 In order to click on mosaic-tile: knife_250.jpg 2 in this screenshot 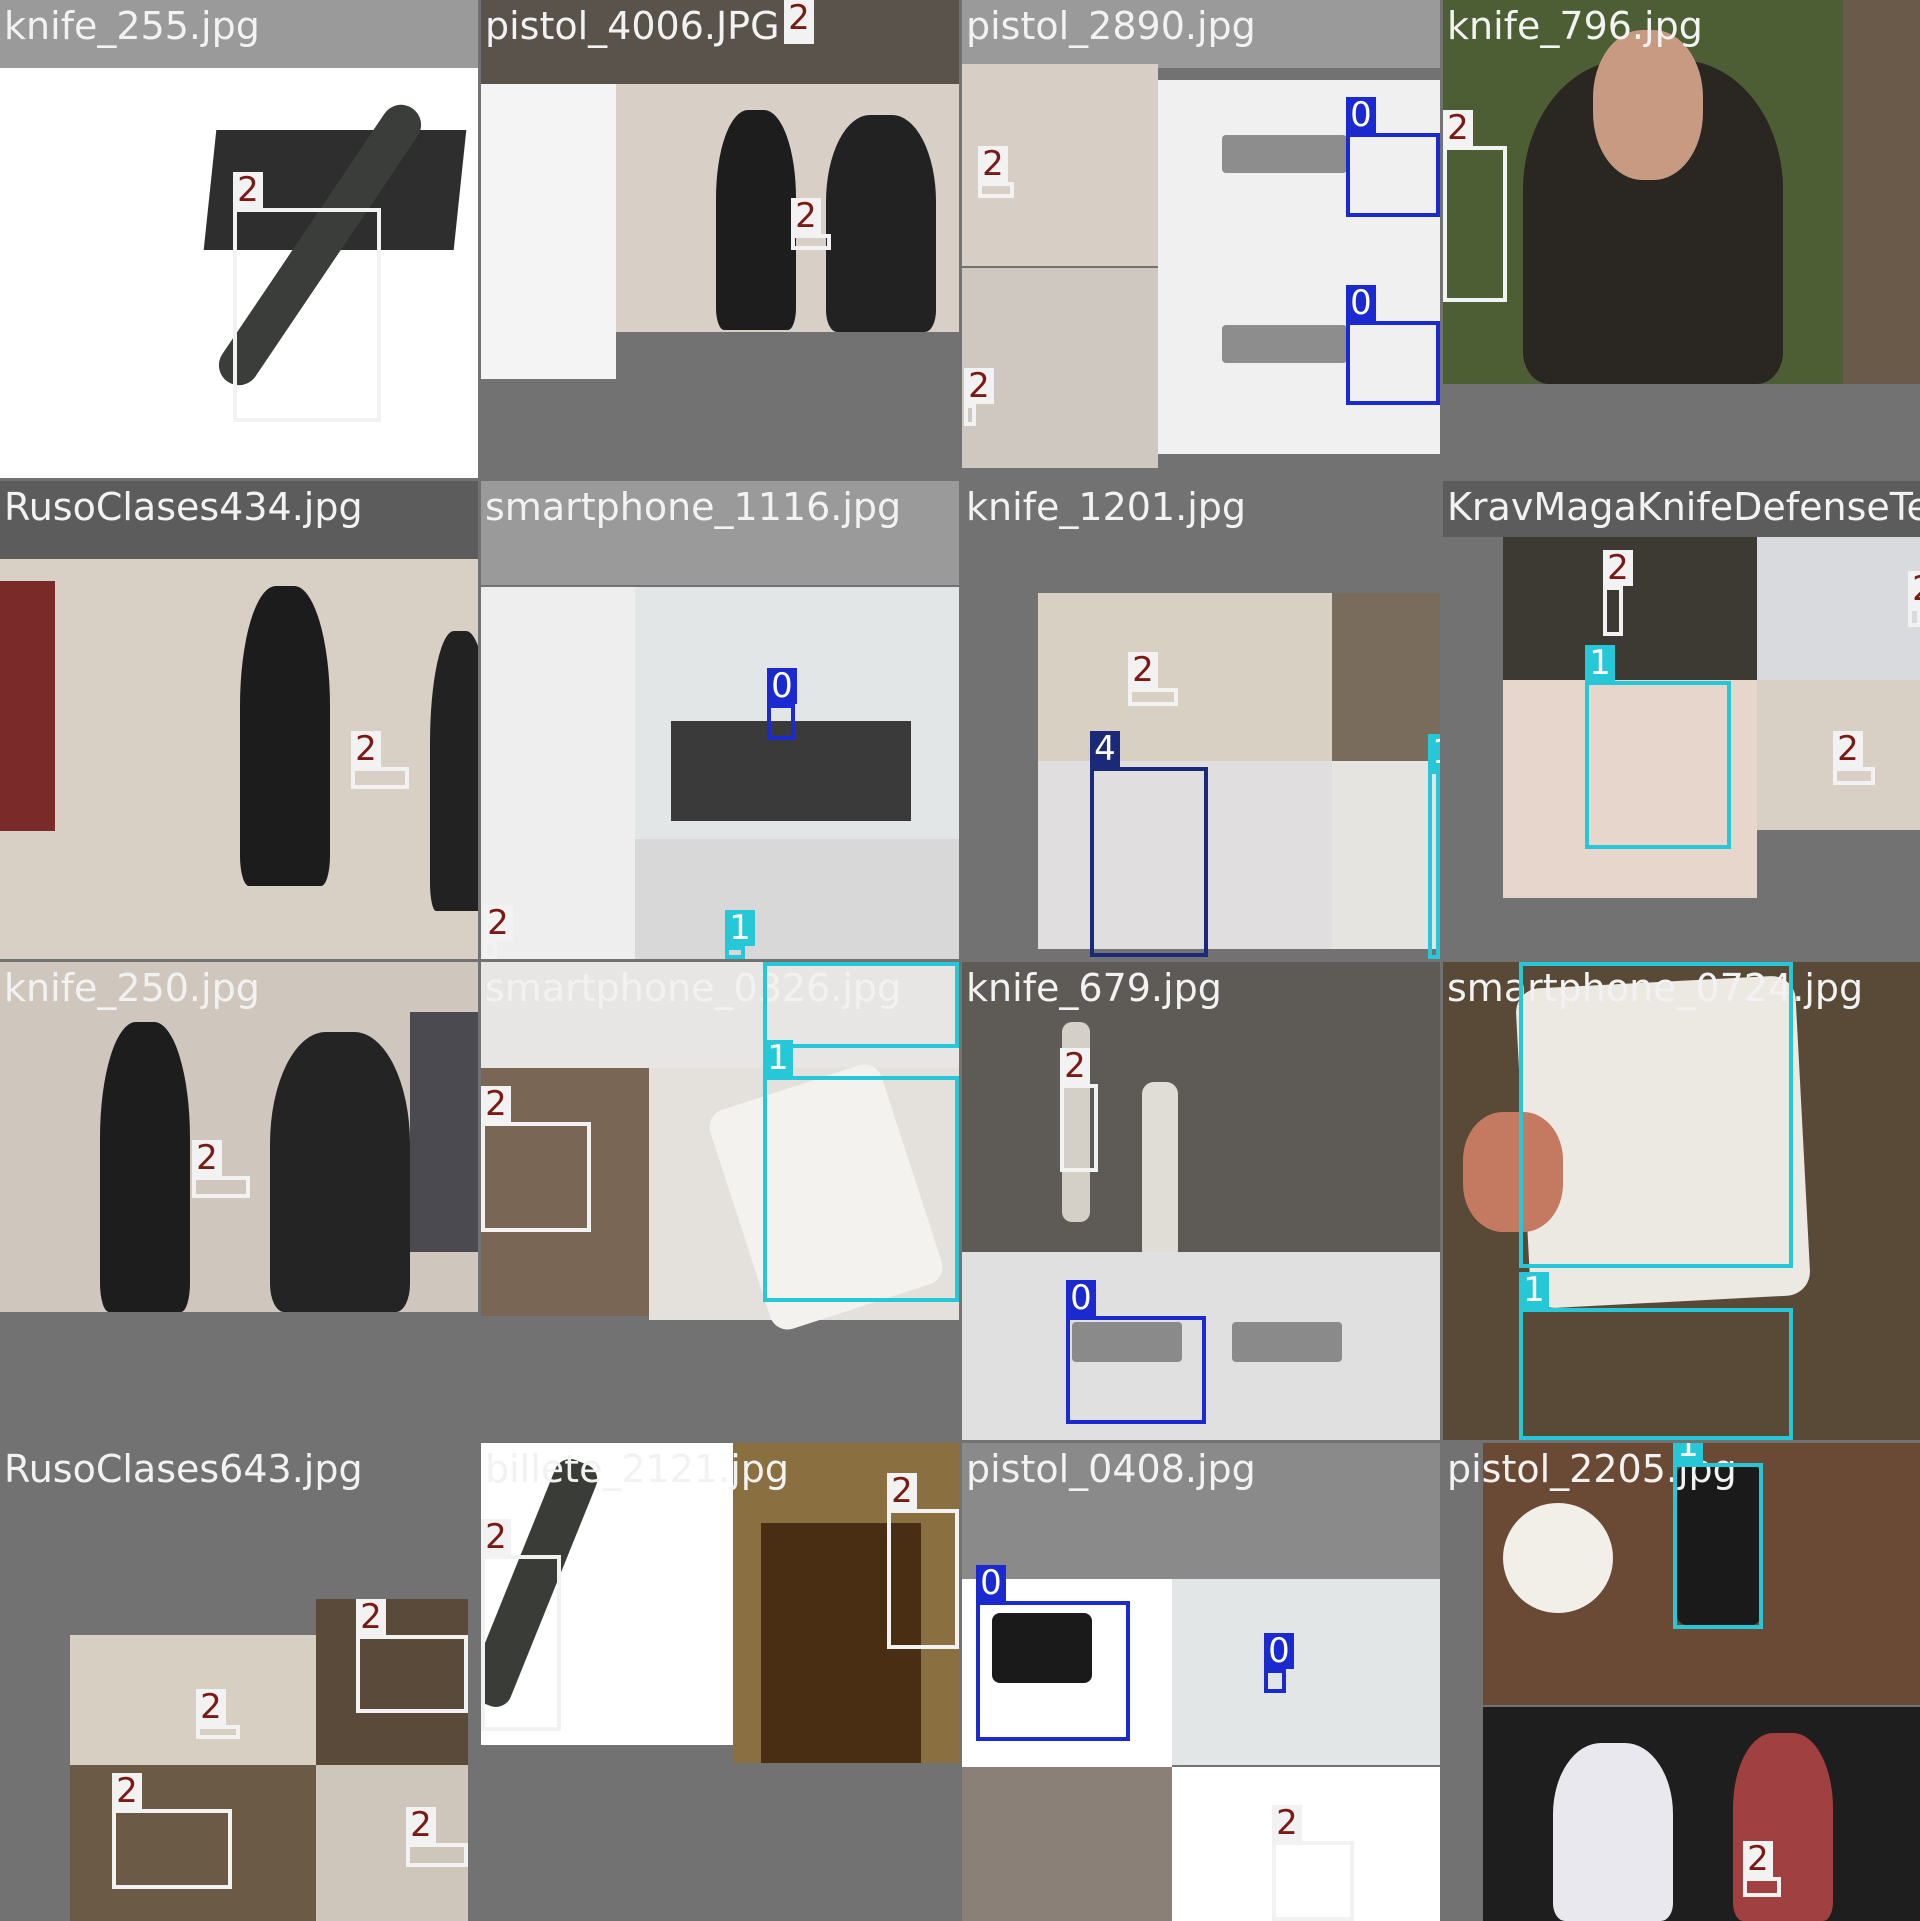, I will do `click(239, 1201)`.